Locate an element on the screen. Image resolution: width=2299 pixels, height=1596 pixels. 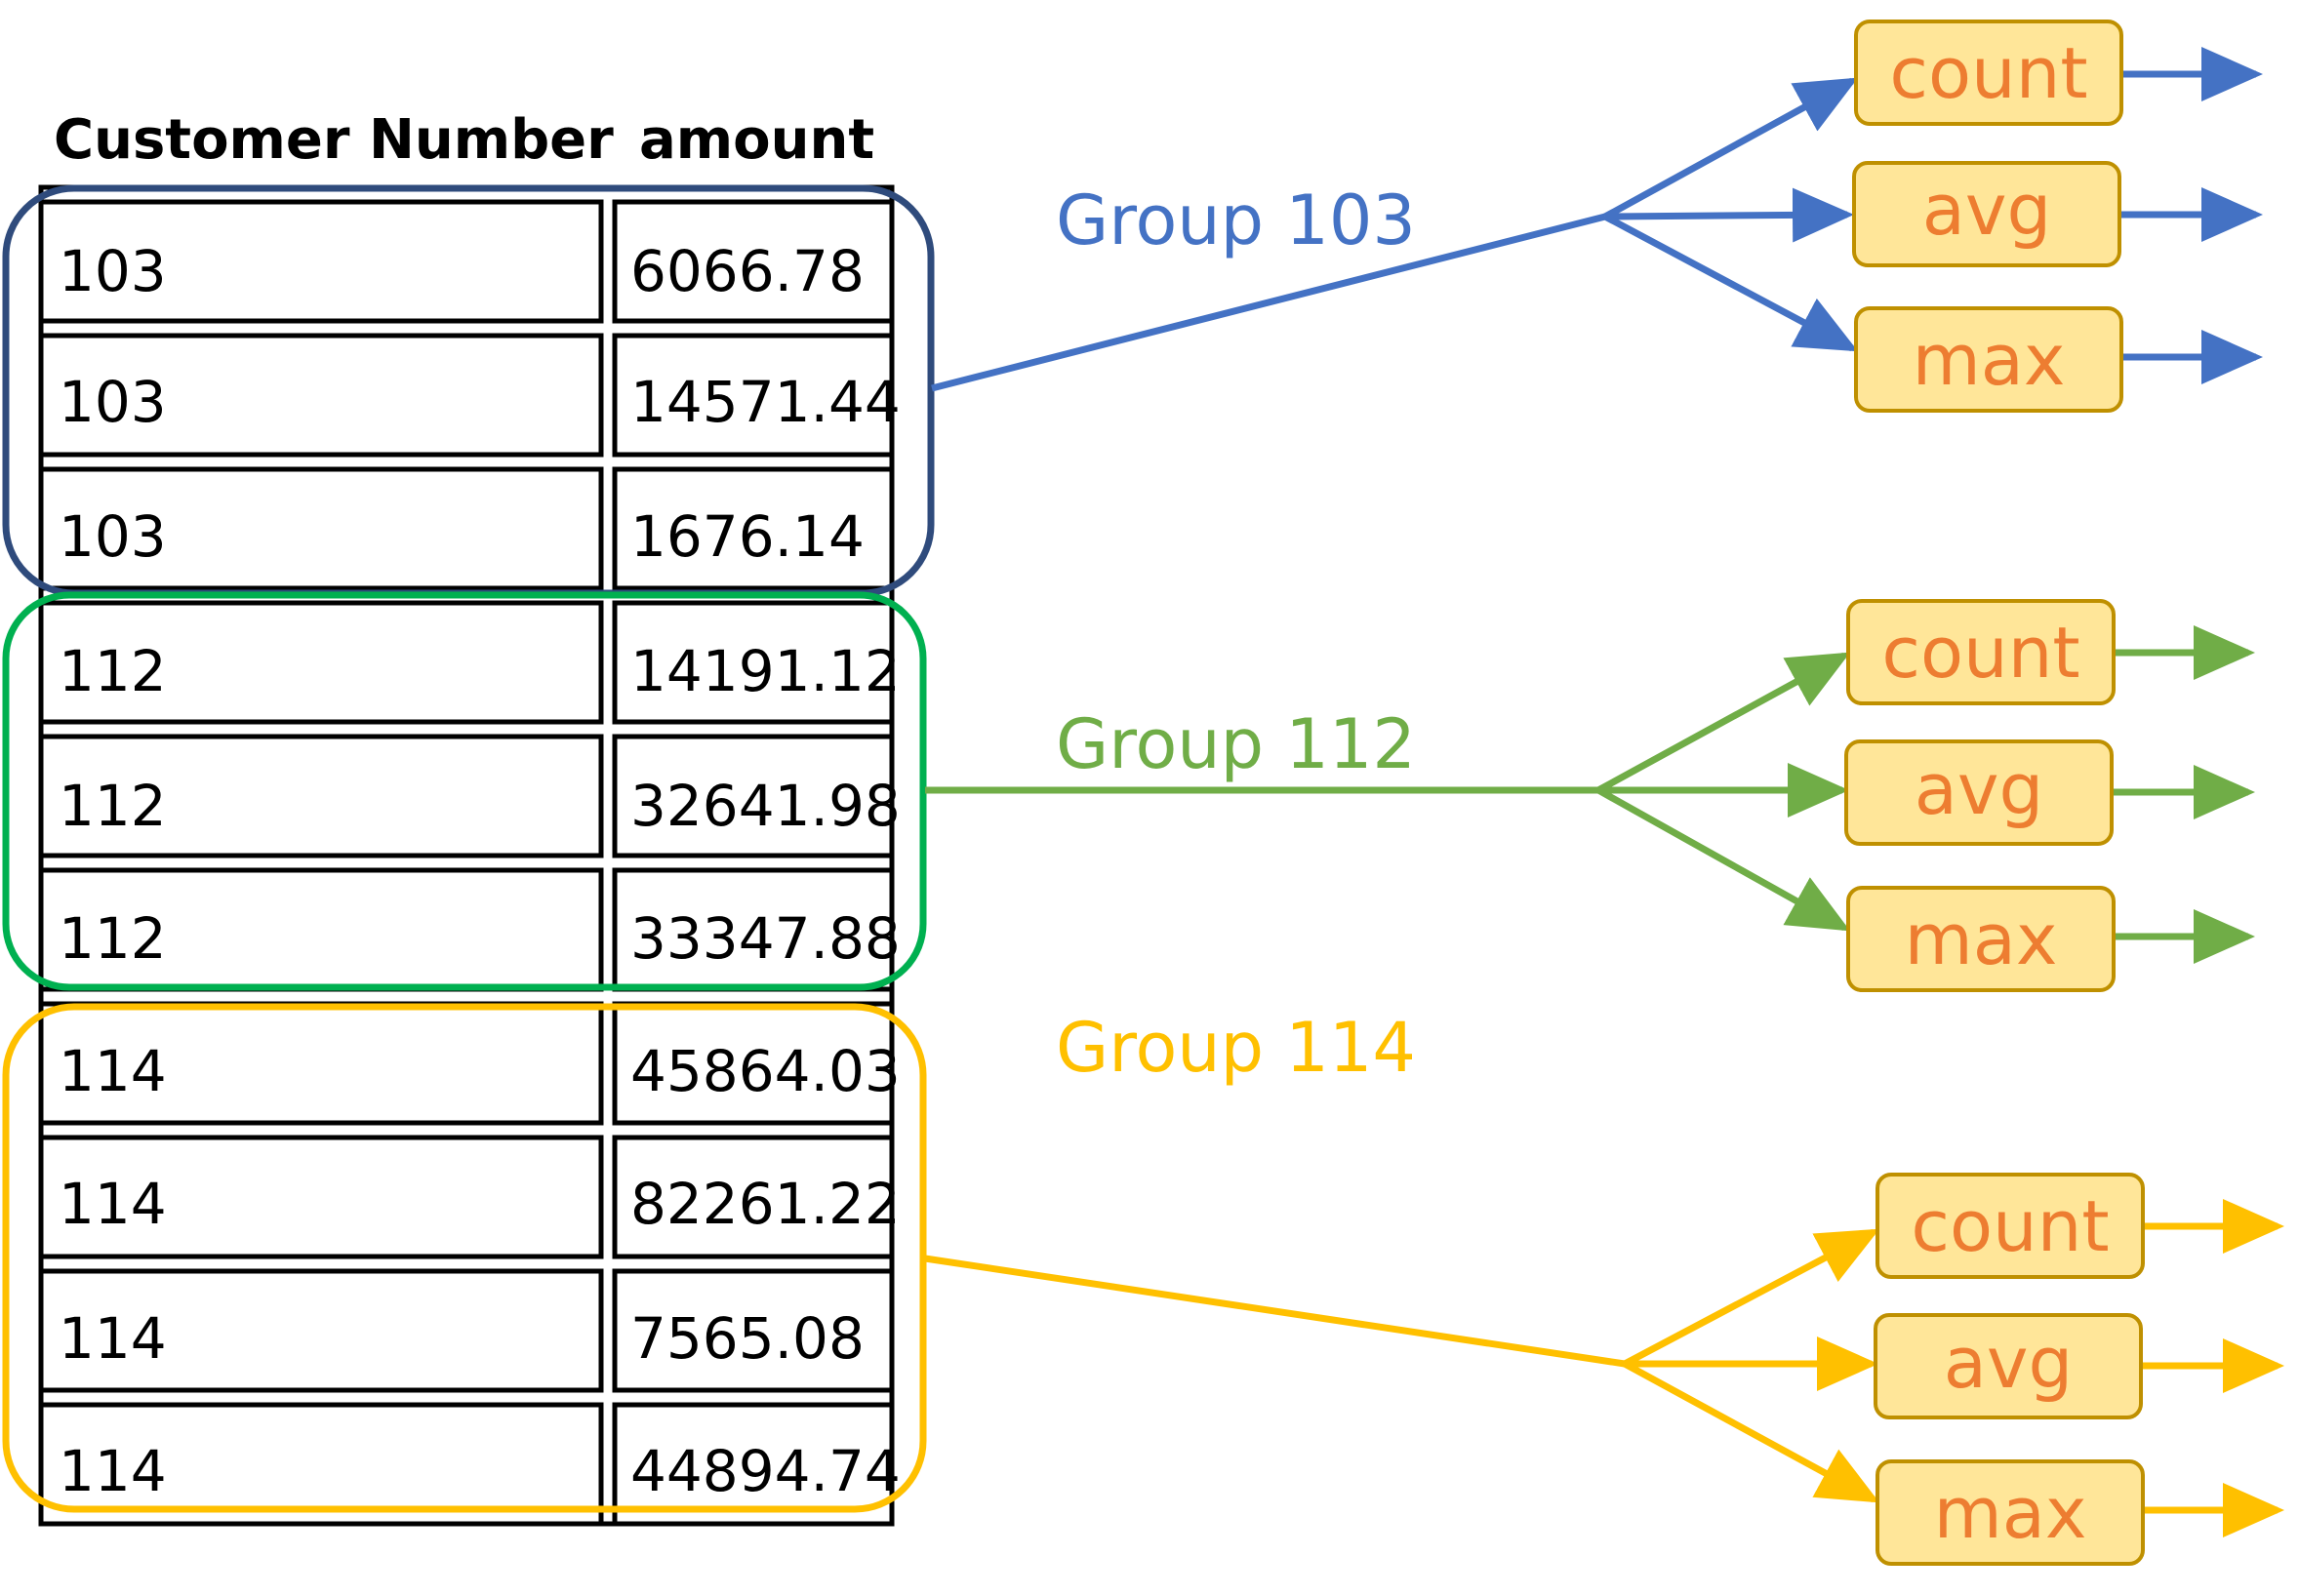
cell-amount: 32641.98 is located at coordinates (765, 806).